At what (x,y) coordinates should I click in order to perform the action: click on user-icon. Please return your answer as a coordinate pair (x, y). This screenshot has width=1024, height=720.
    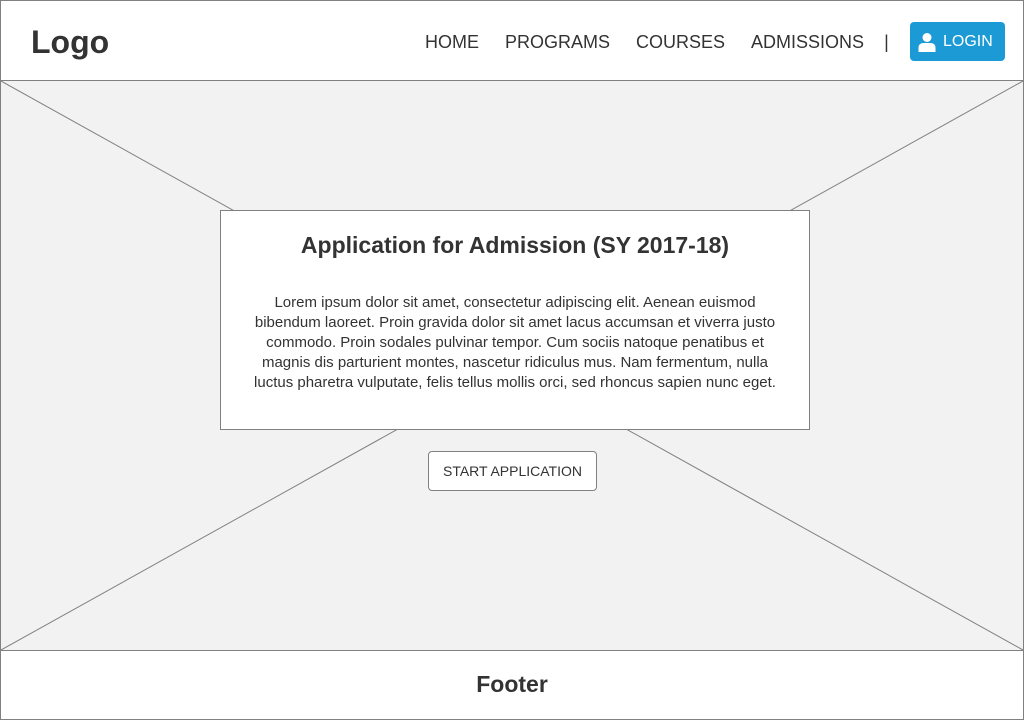
    Looking at the image, I should click on (927, 42).